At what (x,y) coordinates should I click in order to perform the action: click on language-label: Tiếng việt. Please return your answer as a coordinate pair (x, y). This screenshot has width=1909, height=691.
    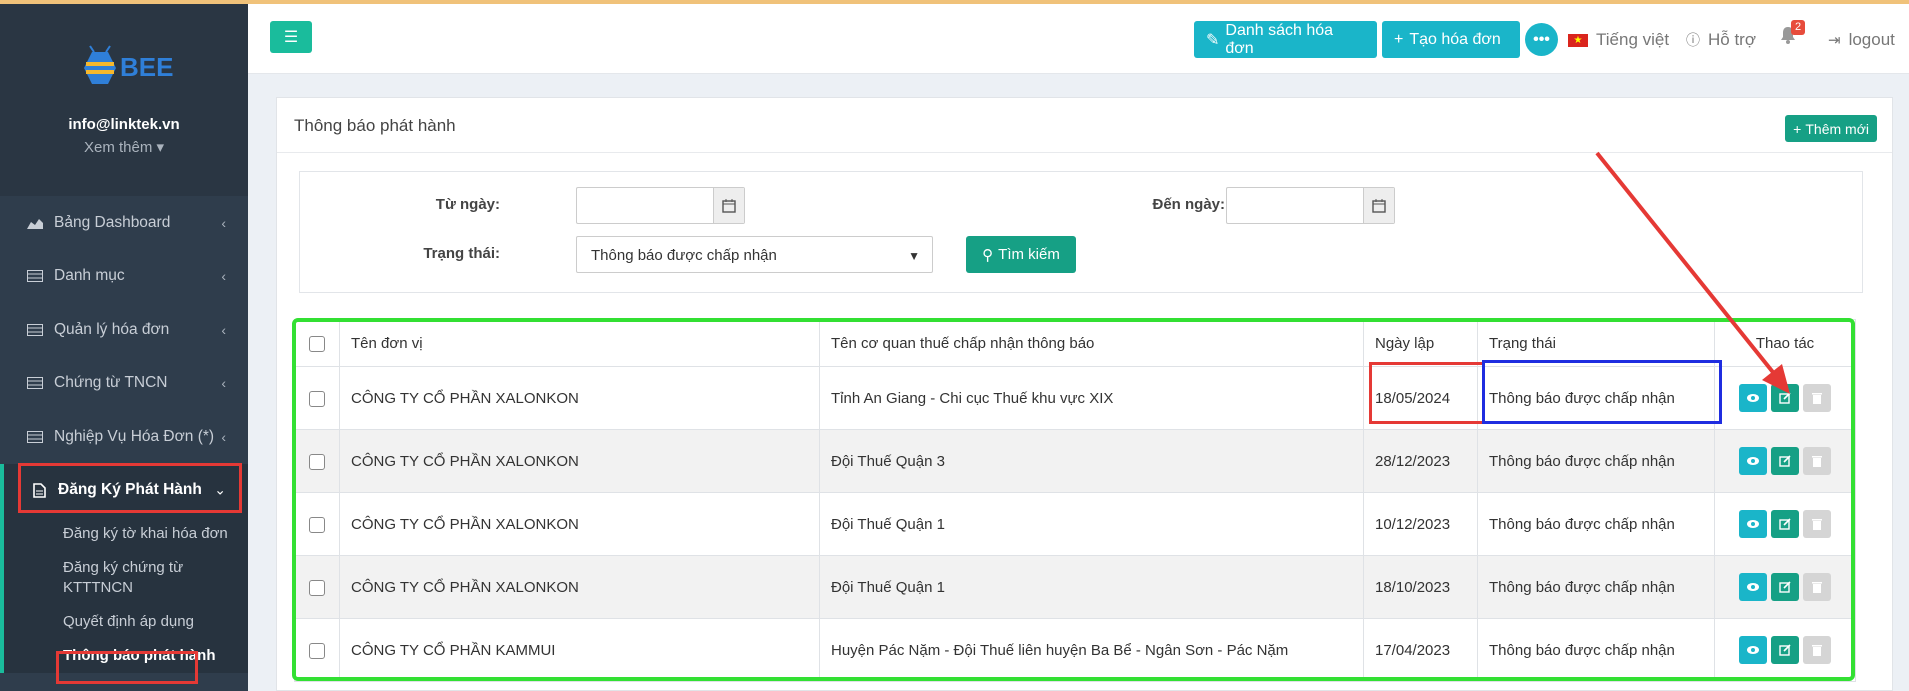
    Looking at the image, I should click on (1633, 39).